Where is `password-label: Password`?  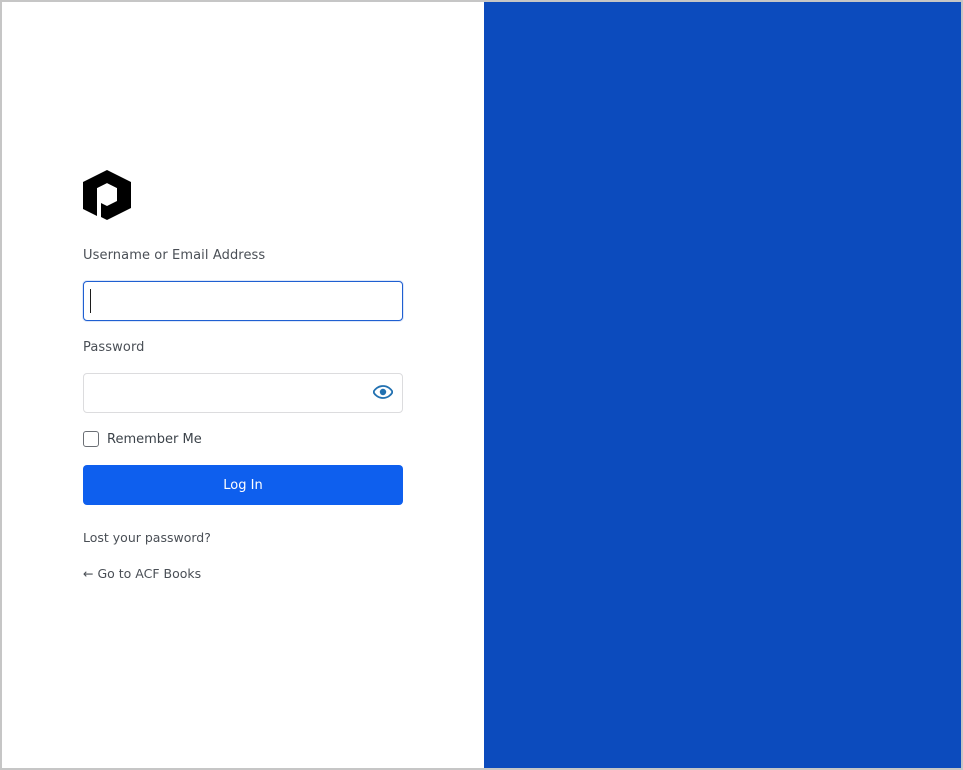
password-label: Password is located at coordinates (114, 347).